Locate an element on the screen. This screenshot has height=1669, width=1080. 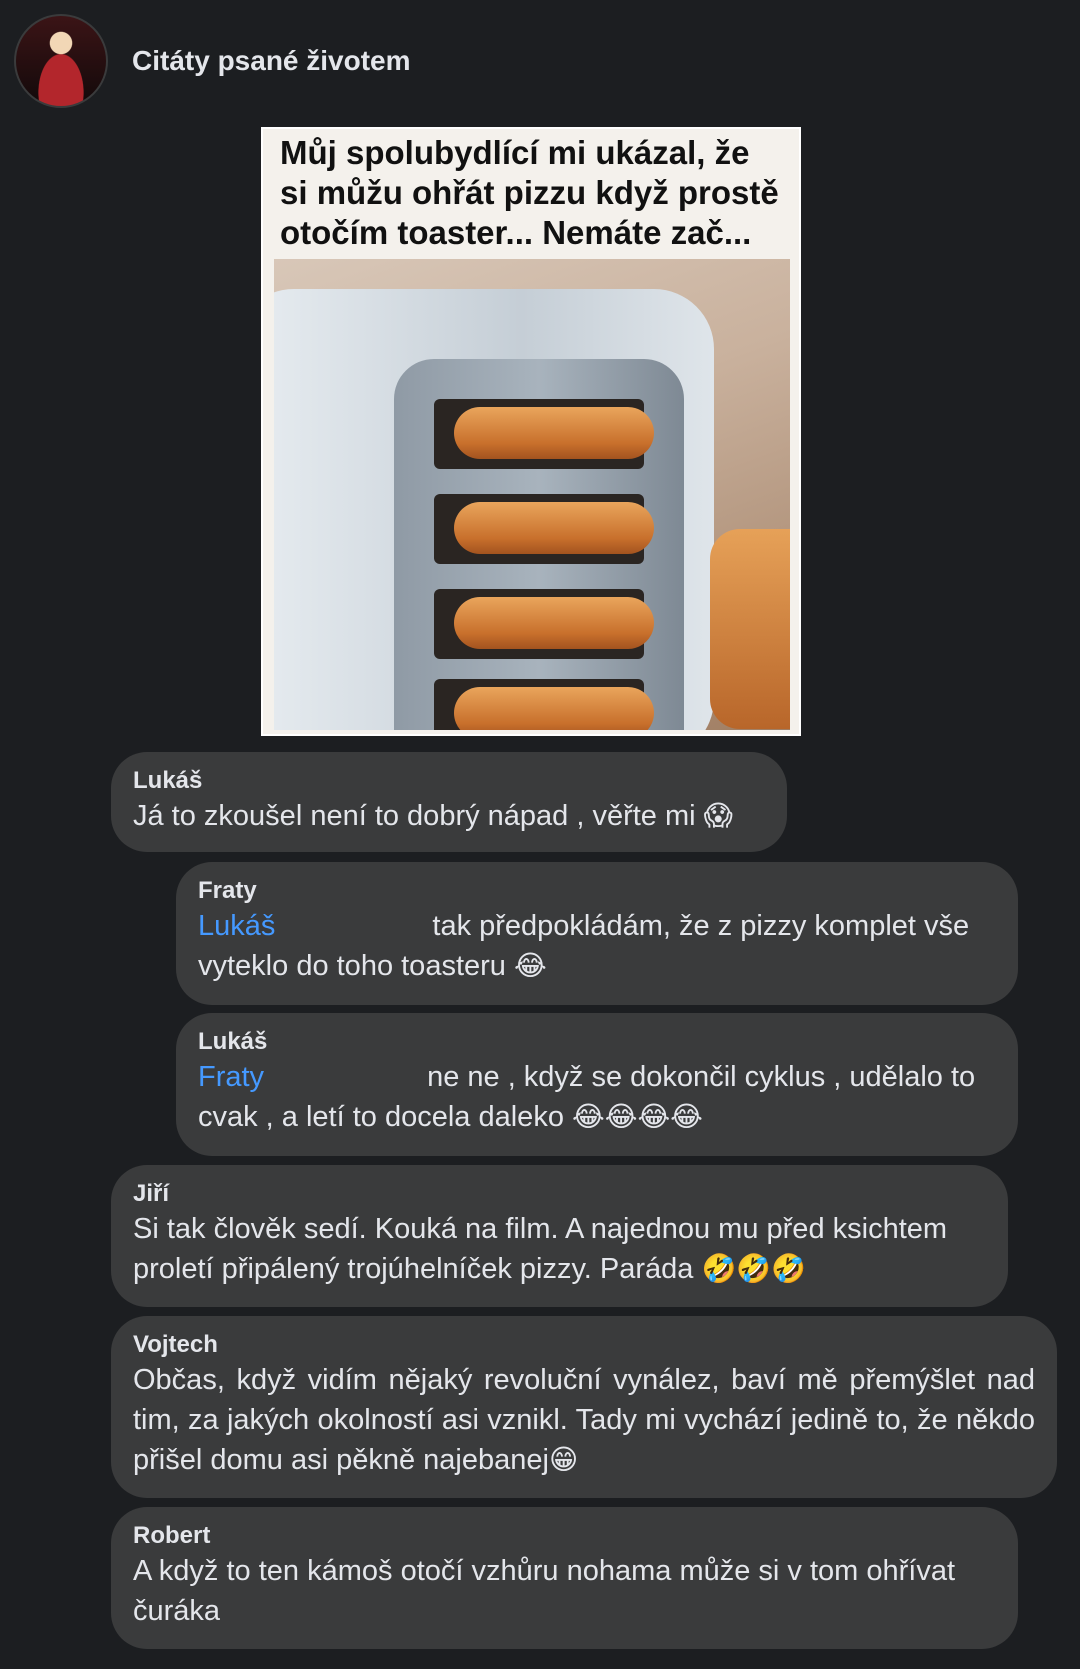
scream-emoji-icon: 😱 is located at coordinates (718, 815).